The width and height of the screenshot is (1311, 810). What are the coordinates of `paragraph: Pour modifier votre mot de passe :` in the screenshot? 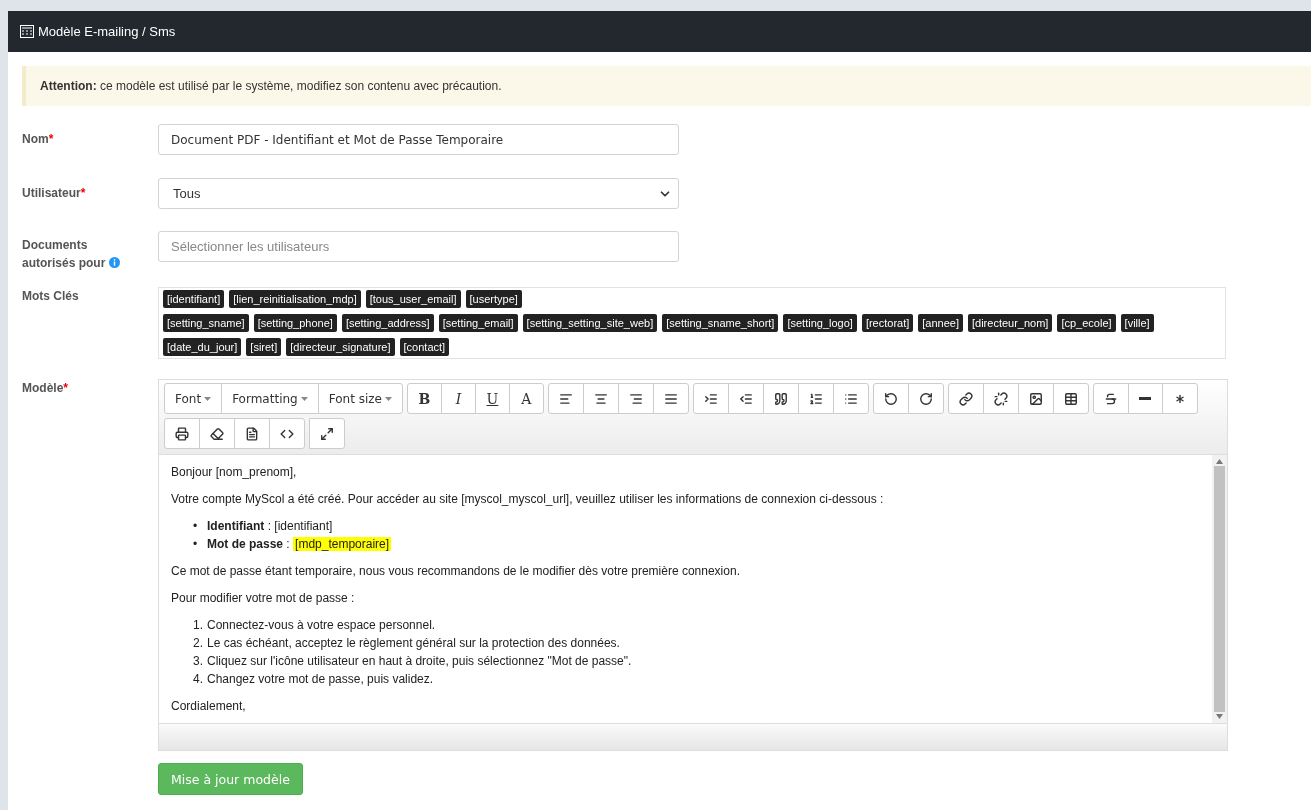 It's located at (263, 598).